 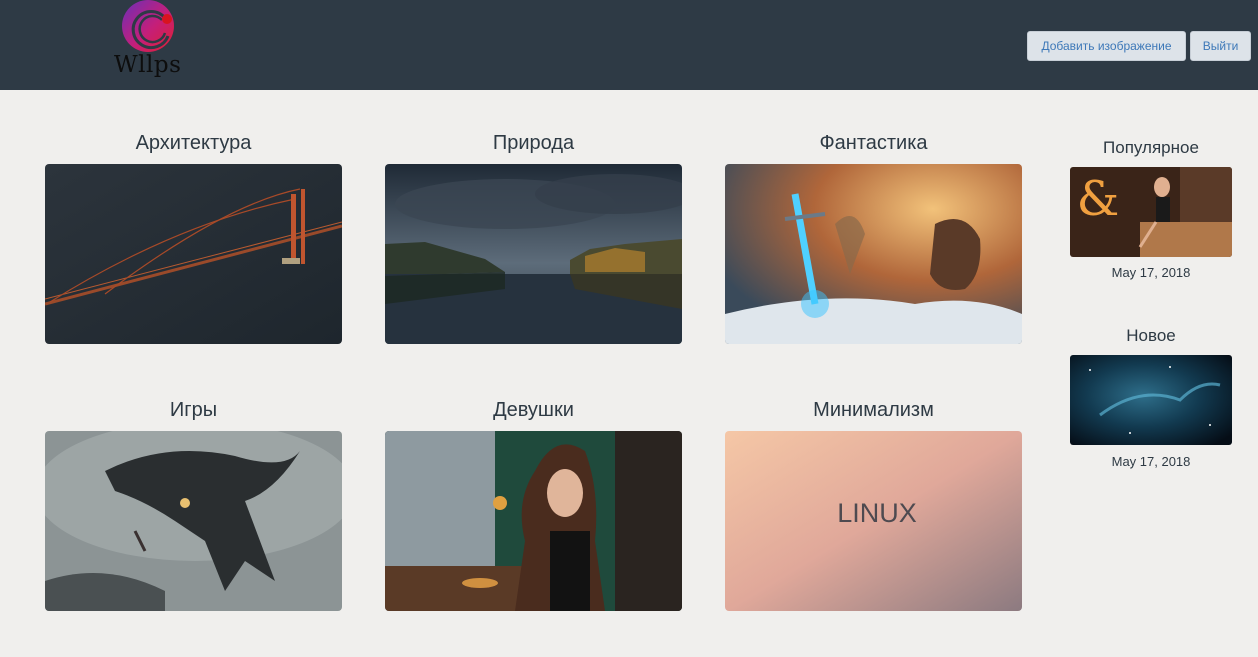 I want to click on category-card-girls, so click(x=533, y=521).